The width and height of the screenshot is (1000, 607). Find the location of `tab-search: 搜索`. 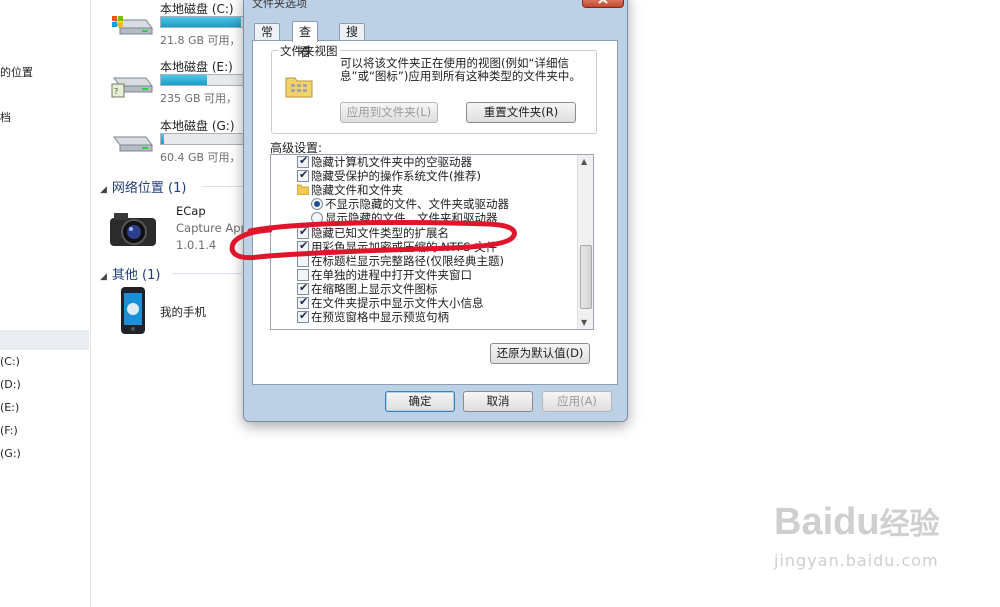

tab-search: 搜索 is located at coordinates (352, 39).